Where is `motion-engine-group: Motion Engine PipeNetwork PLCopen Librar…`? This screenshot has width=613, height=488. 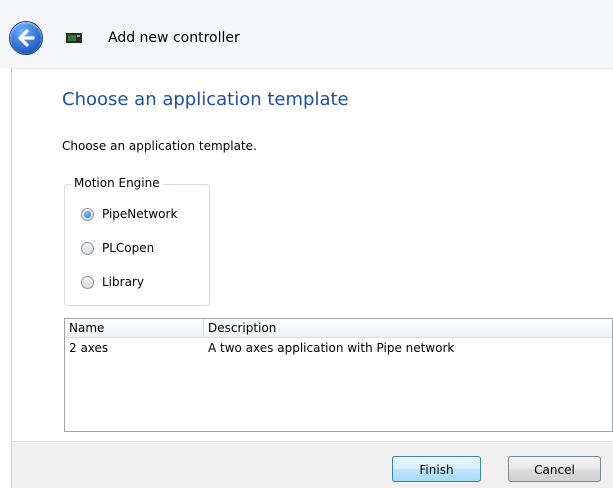 motion-engine-group: Motion Engine PipeNetwork PLCopen Librar… is located at coordinates (137, 241).